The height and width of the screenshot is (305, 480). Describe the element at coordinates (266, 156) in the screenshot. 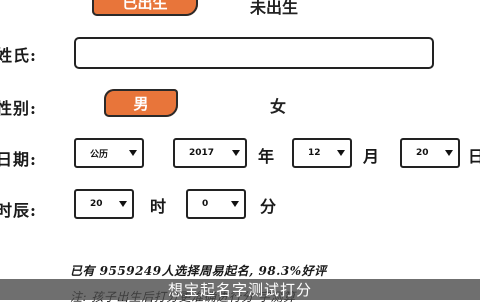

I see `year-unit: 年` at that location.